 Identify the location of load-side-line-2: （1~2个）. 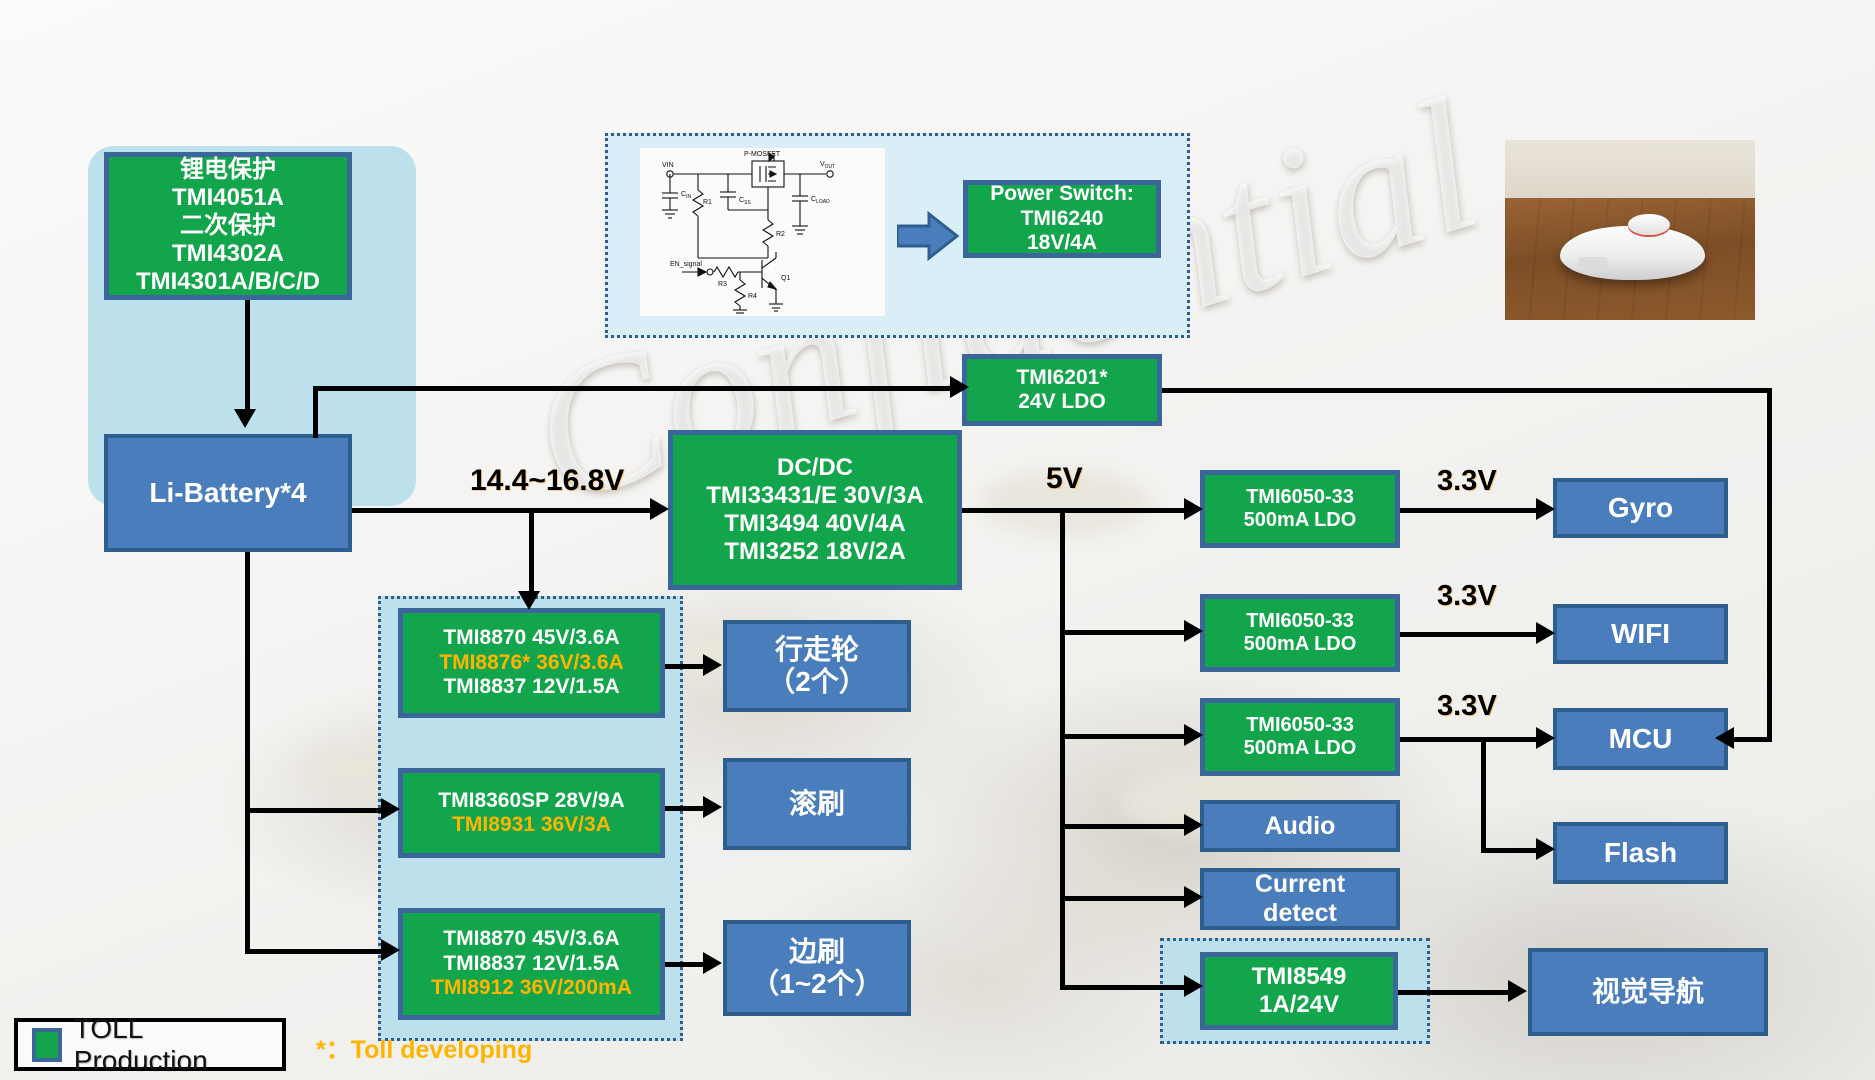
(817, 983).